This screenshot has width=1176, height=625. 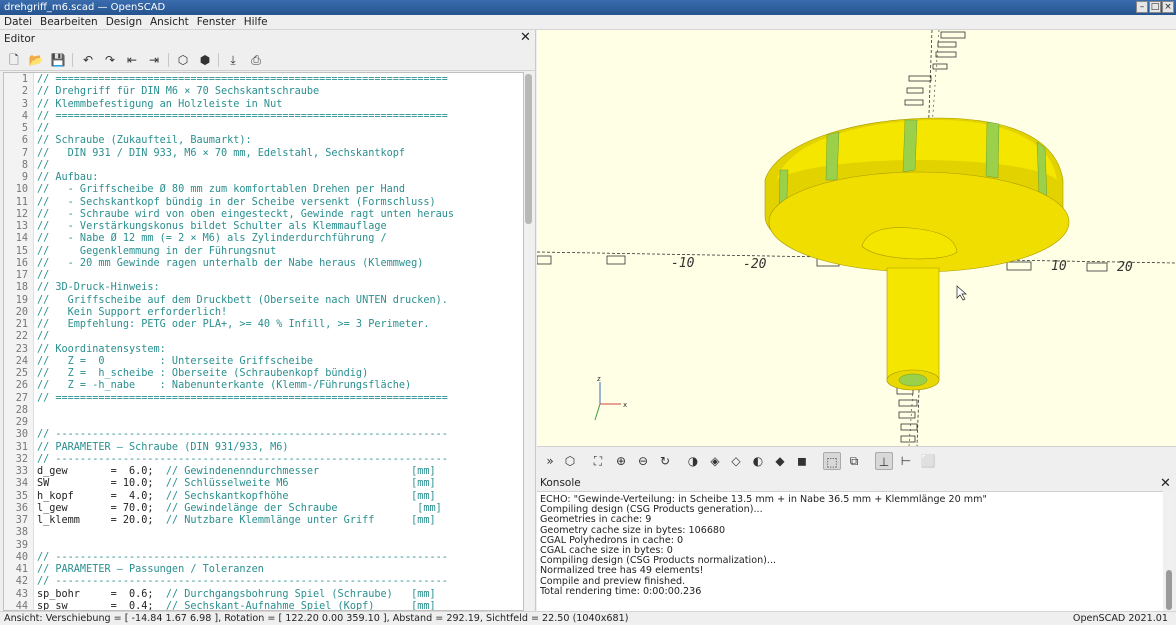 What do you see at coordinates (268, 60) in the screenshot?
I see `editor-toolbar: 🗋 📂 💾 ↶ ↷ ⇤ ⇥ ⬡ ⬢ ⤓ ⎙` at bounding box center [268, 60].